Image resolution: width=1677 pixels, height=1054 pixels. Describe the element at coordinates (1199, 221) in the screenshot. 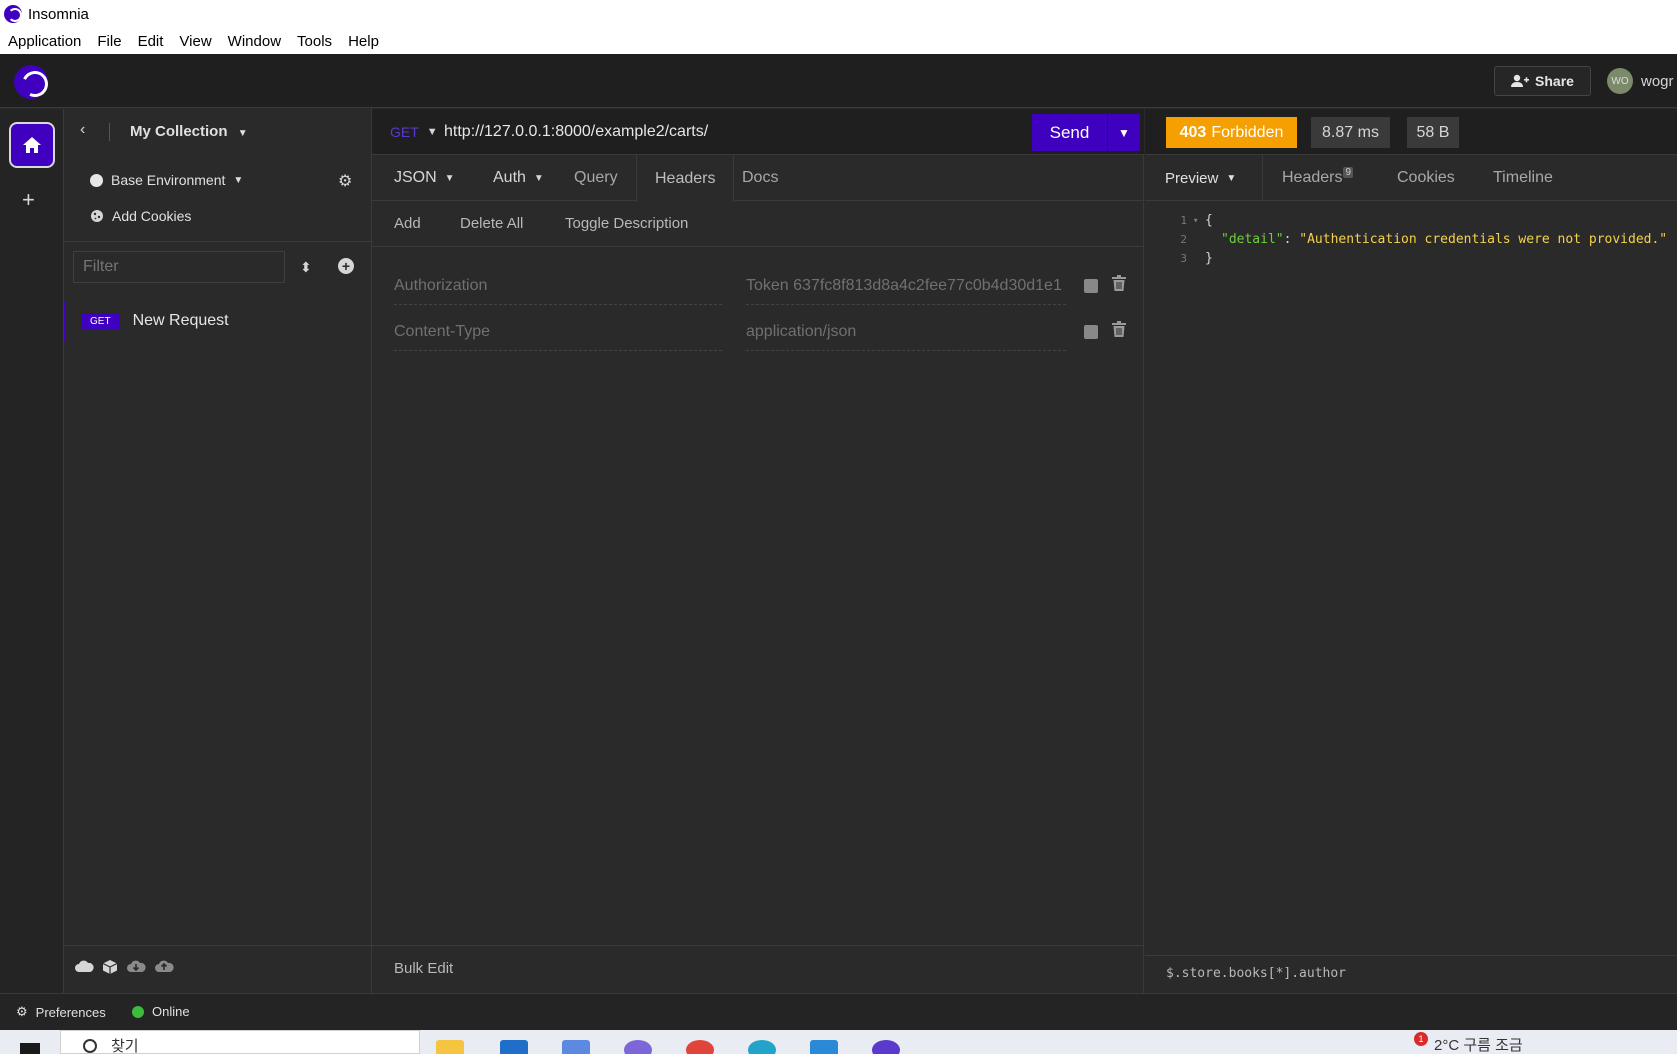

I see `fold-icon: ▾` at that location.